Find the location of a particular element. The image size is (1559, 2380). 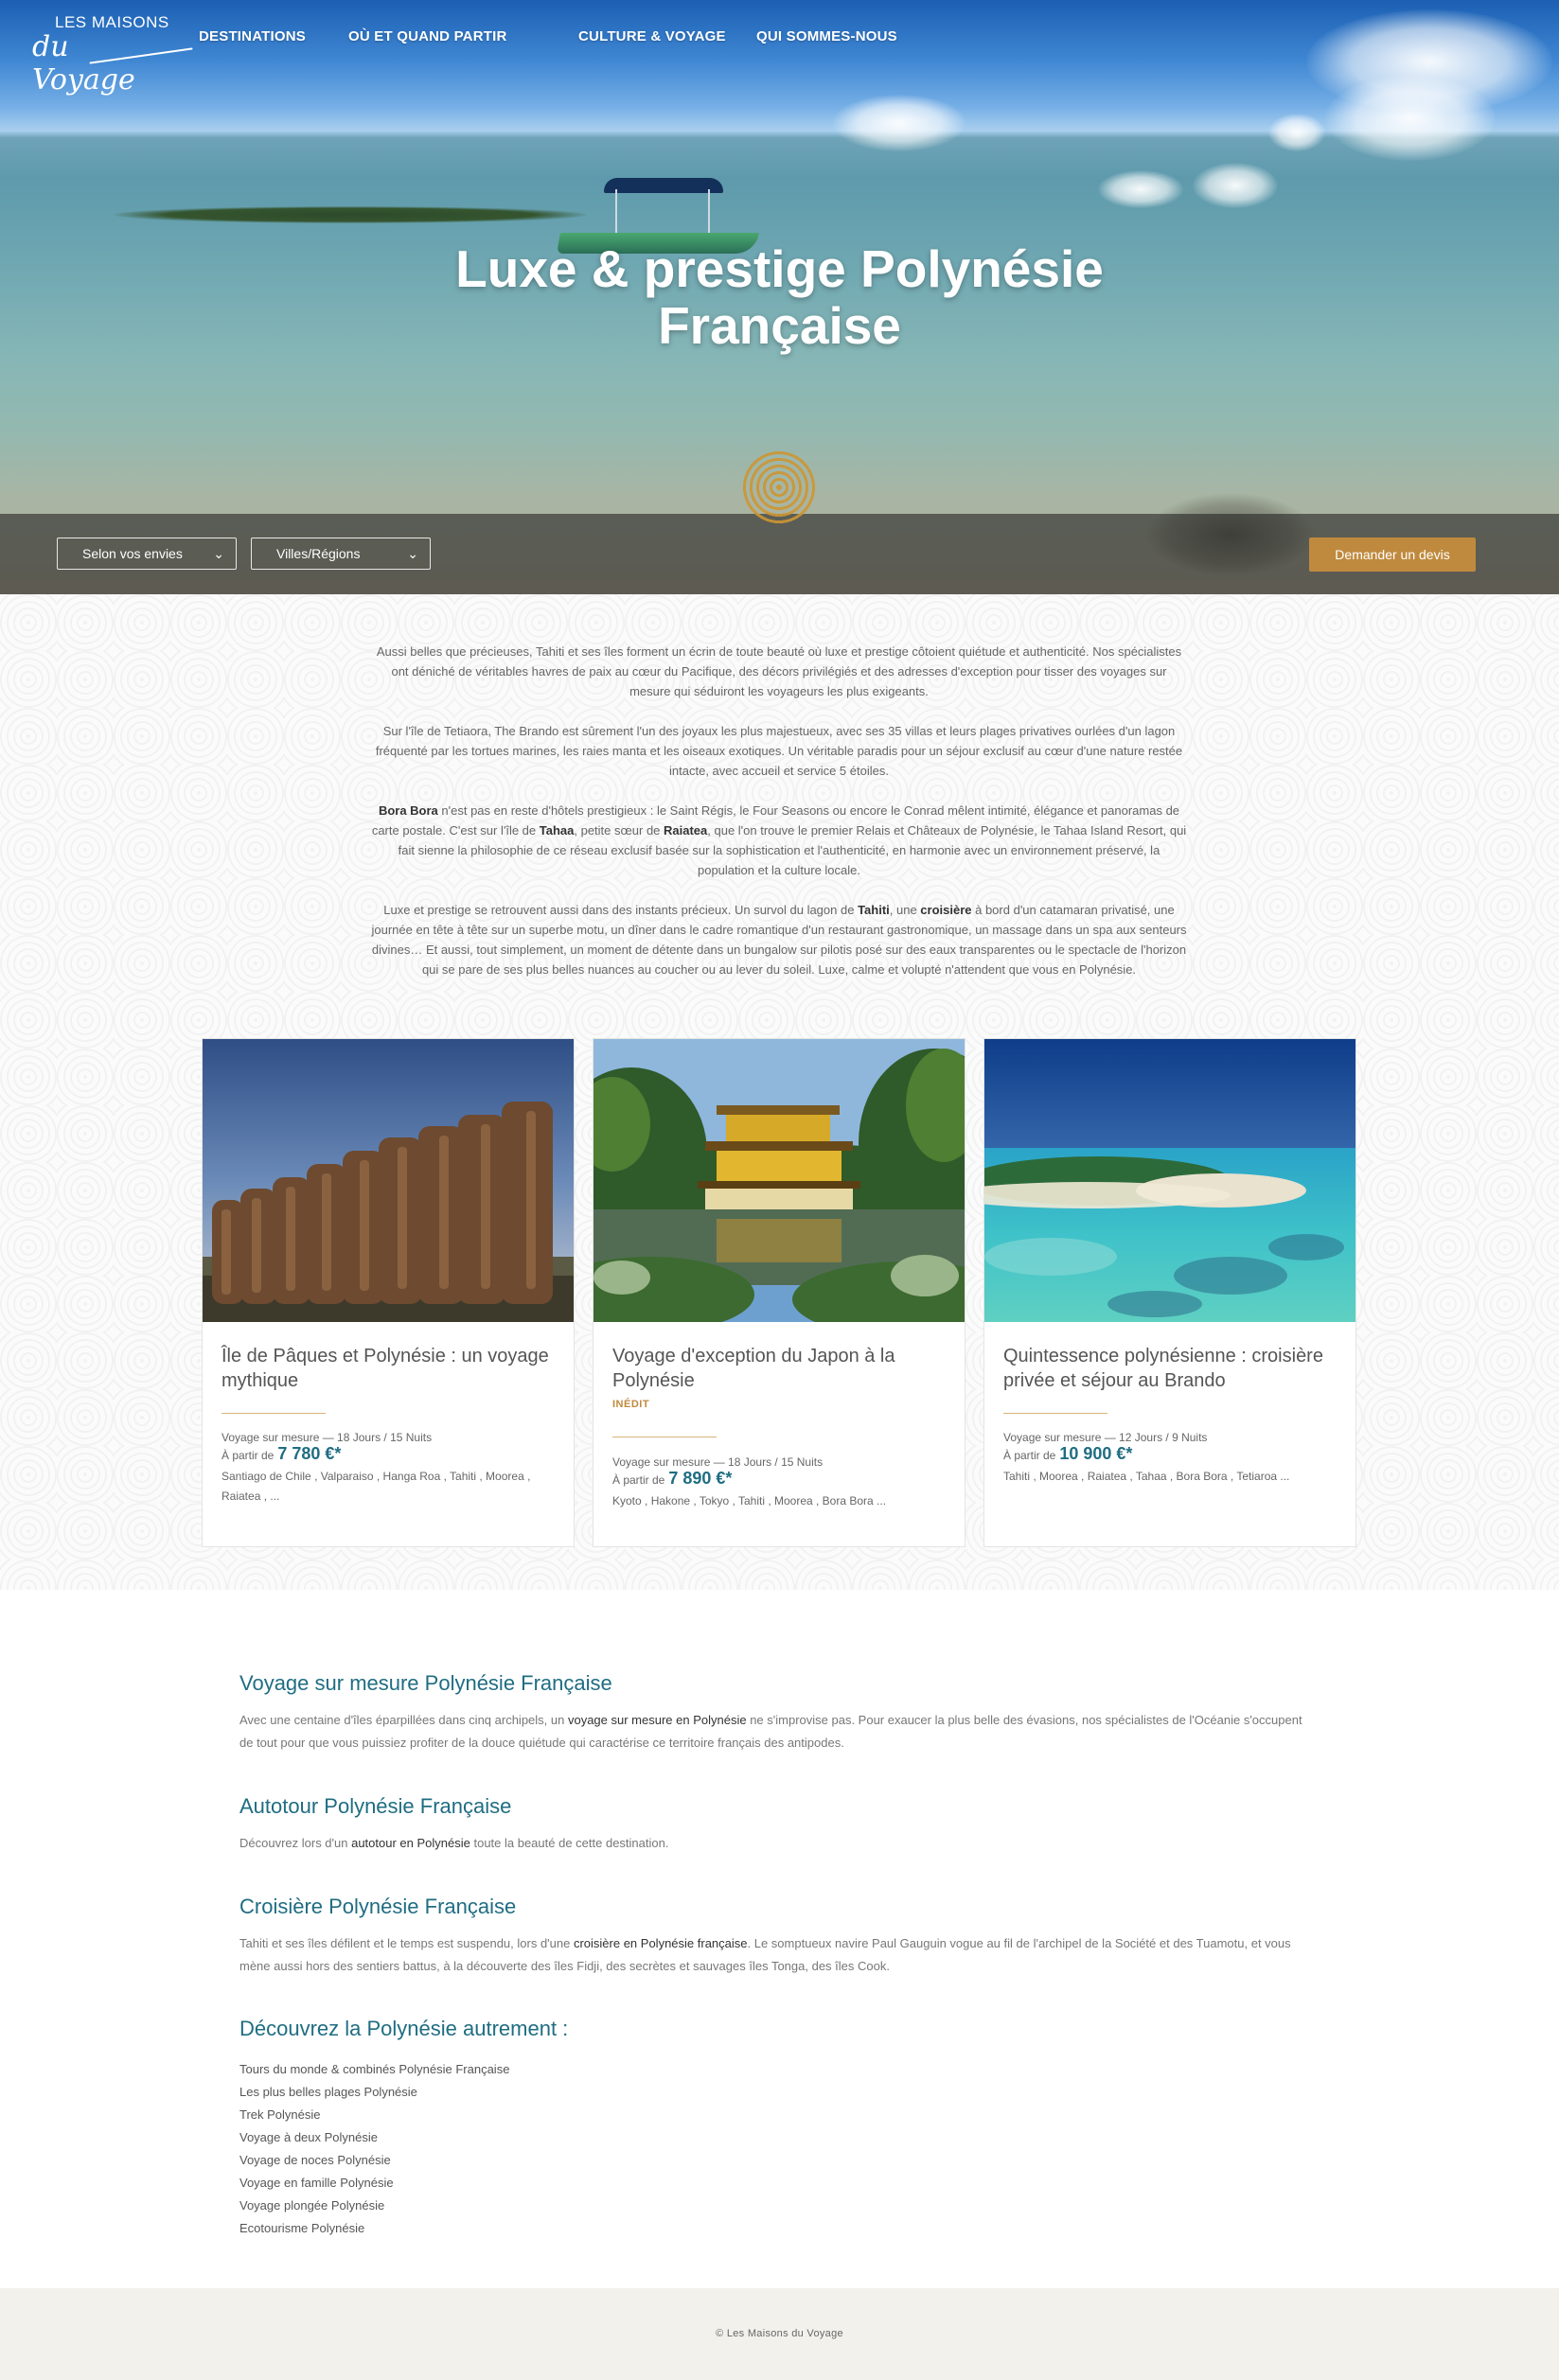

island is located at coordinates (350, 214).